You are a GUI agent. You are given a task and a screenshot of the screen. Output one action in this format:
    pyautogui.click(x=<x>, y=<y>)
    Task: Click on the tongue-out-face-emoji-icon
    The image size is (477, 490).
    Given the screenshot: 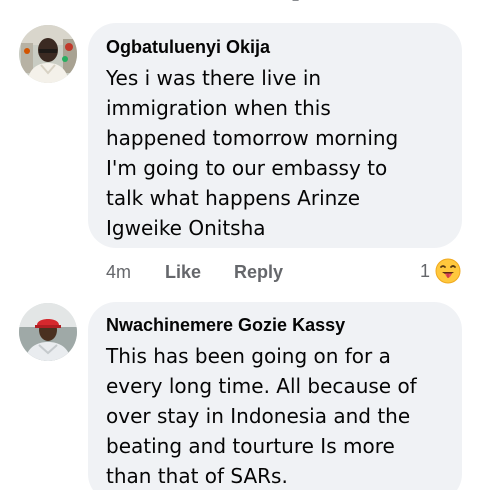 What is the action you would take?
    pyautogui.click(x=448, y=271)
    